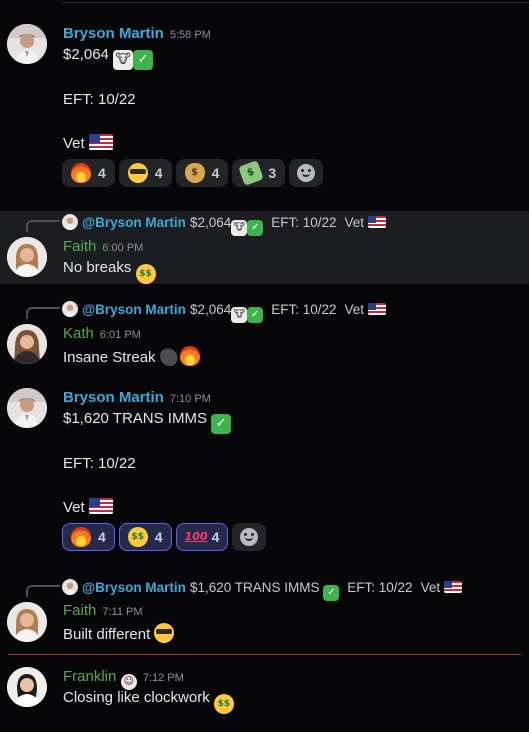 The width and height of the screenshot is (529, 732). I want to click on timestamp: 5:58 PM, so click(190, 35).